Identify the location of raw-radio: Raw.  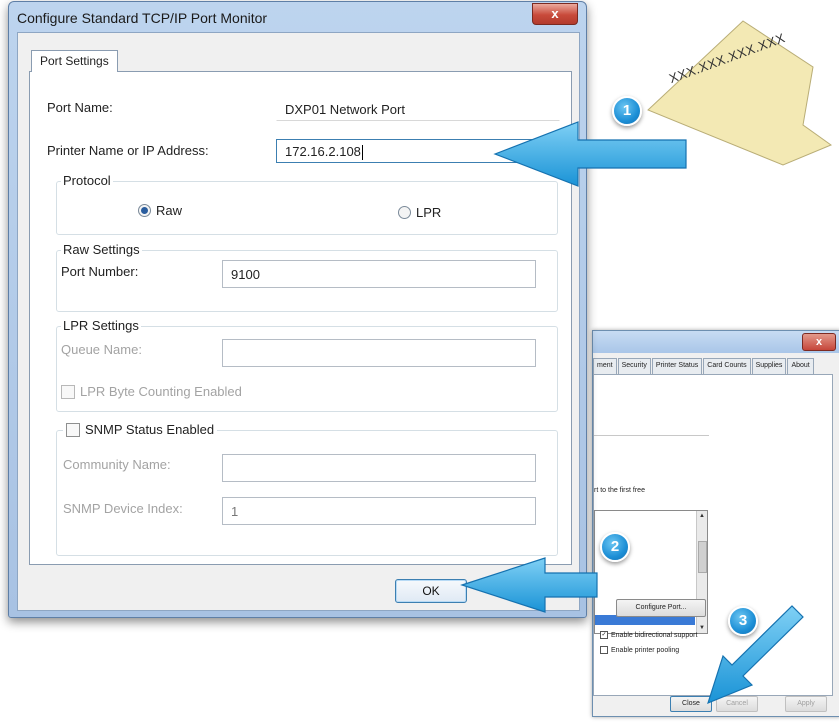
(160, 210).